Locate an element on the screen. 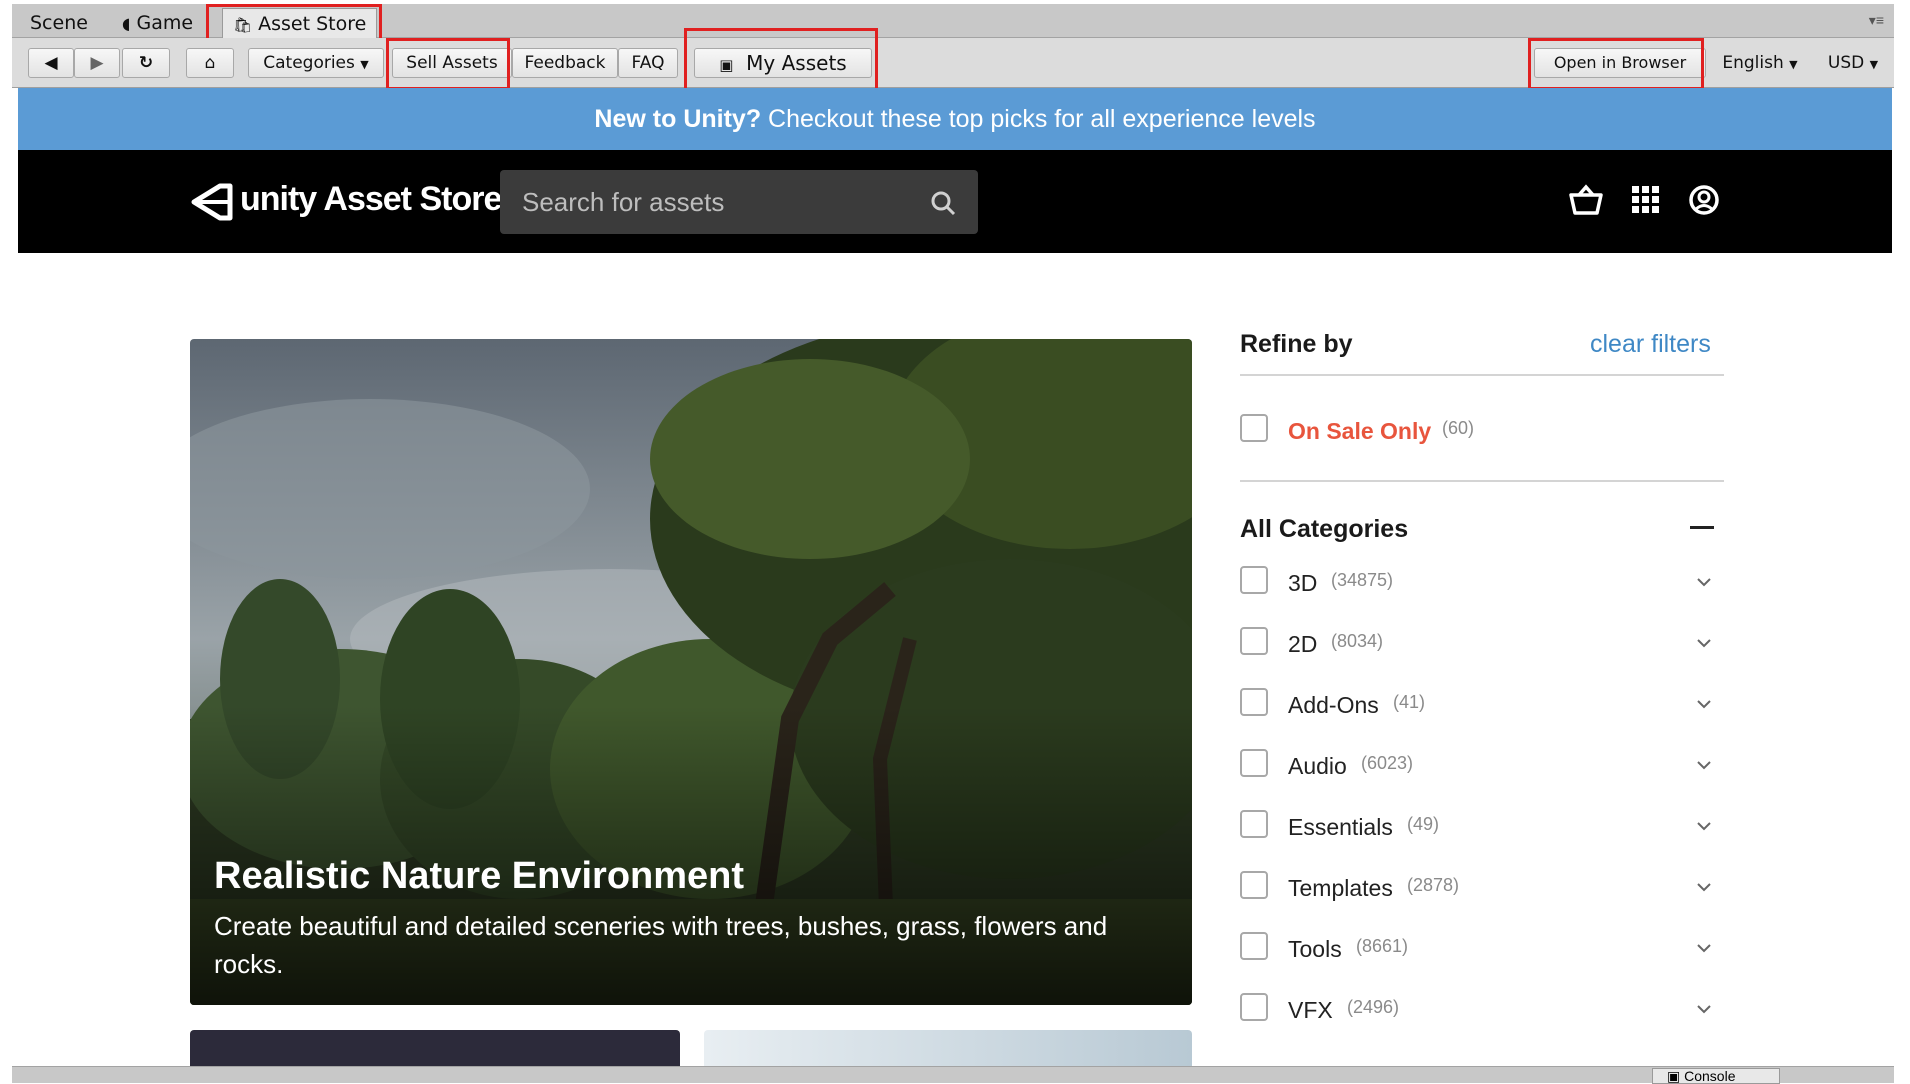 This screenshot has width=1910, height=1084. category-filter-row: 2D (8034) is located at coordinates (1482, 644).